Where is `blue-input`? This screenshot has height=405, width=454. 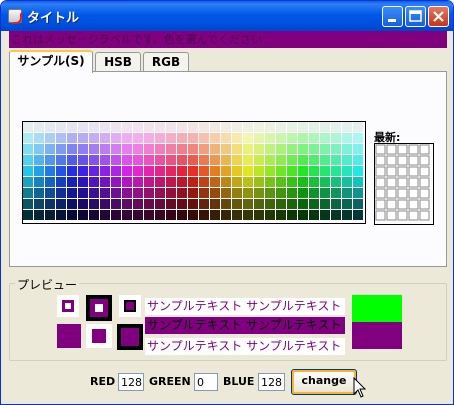 blue-input is located at coordinates (271, 382).